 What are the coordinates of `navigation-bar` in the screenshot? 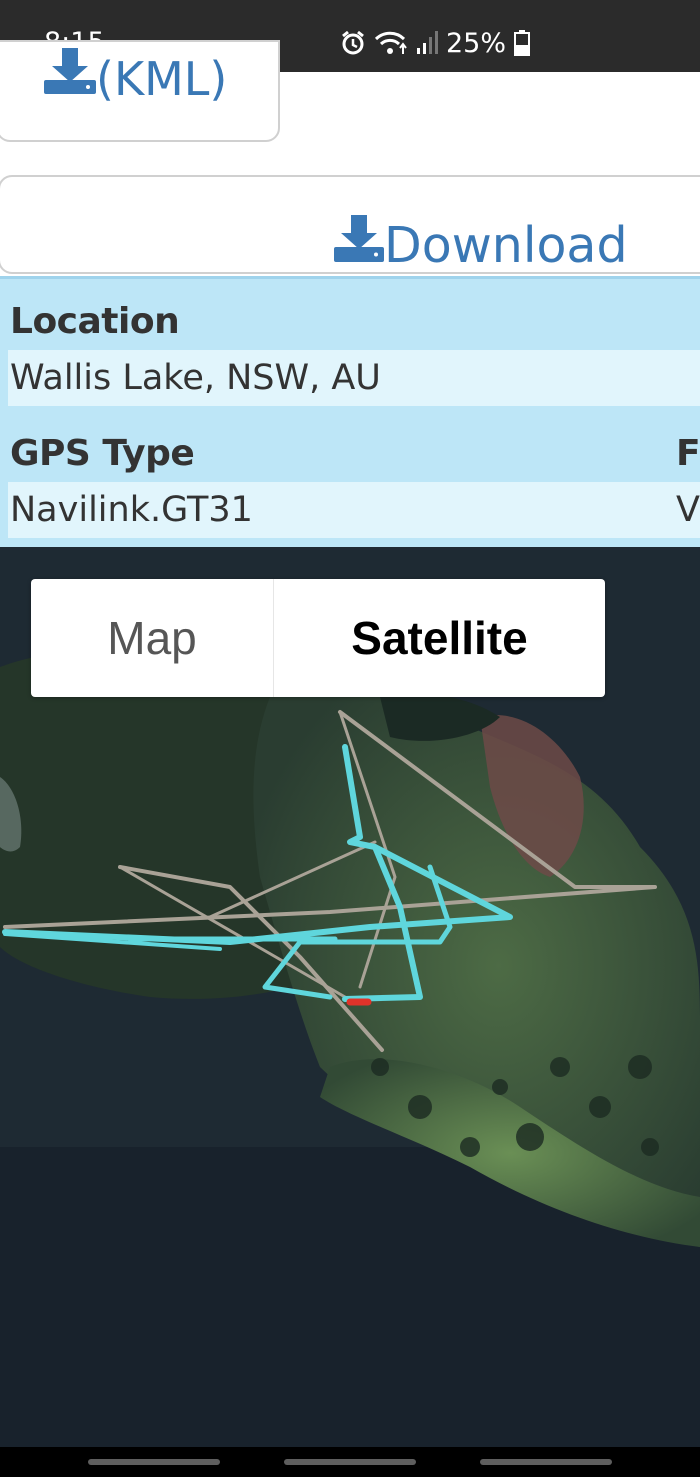 It's located at (350, 1462).